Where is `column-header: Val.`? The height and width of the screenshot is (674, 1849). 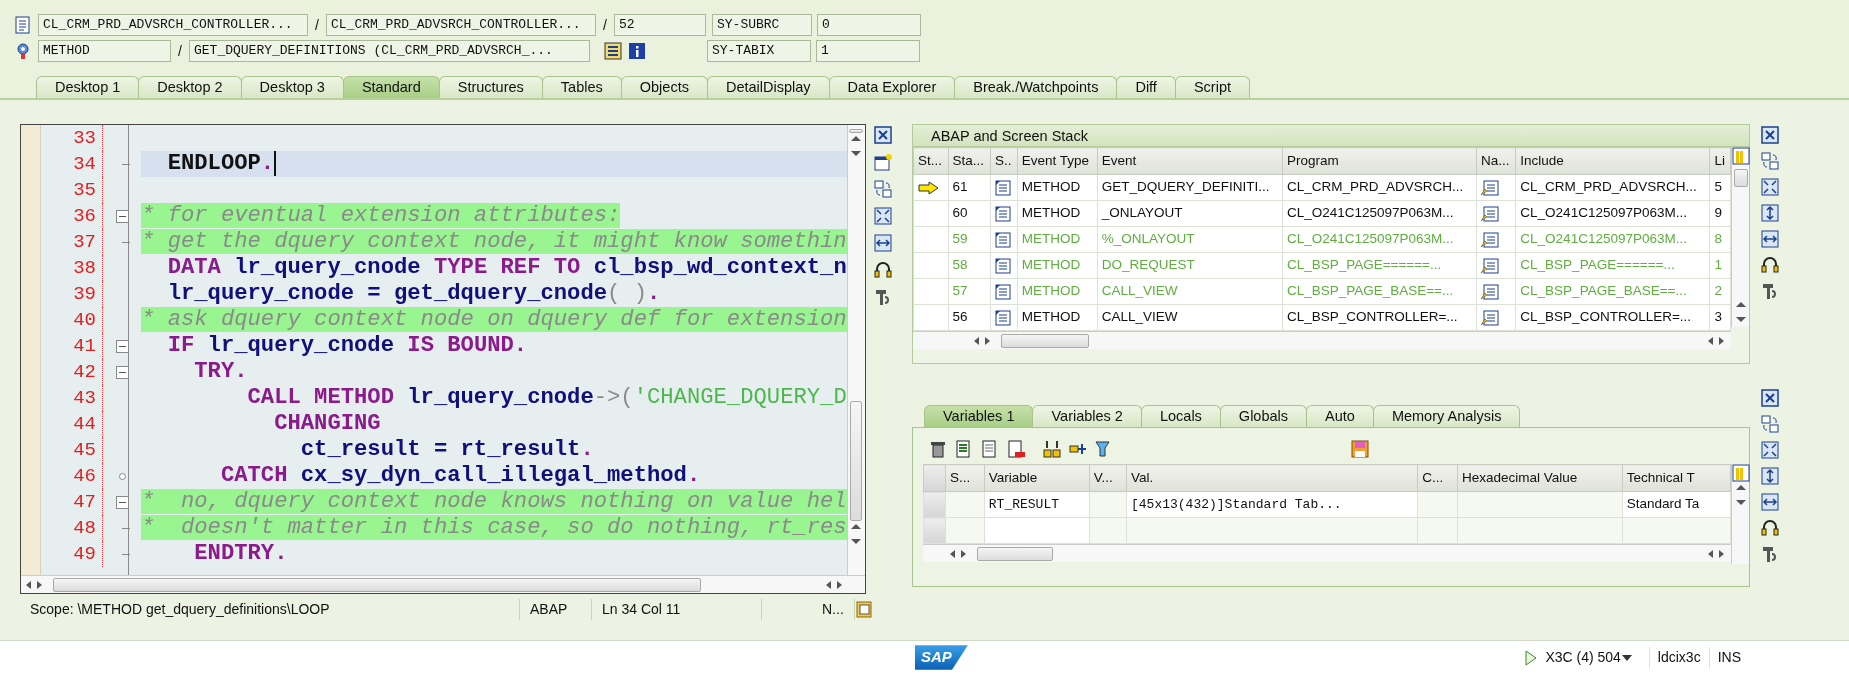
column-header: Val. is located at coordinates (1272, 478).